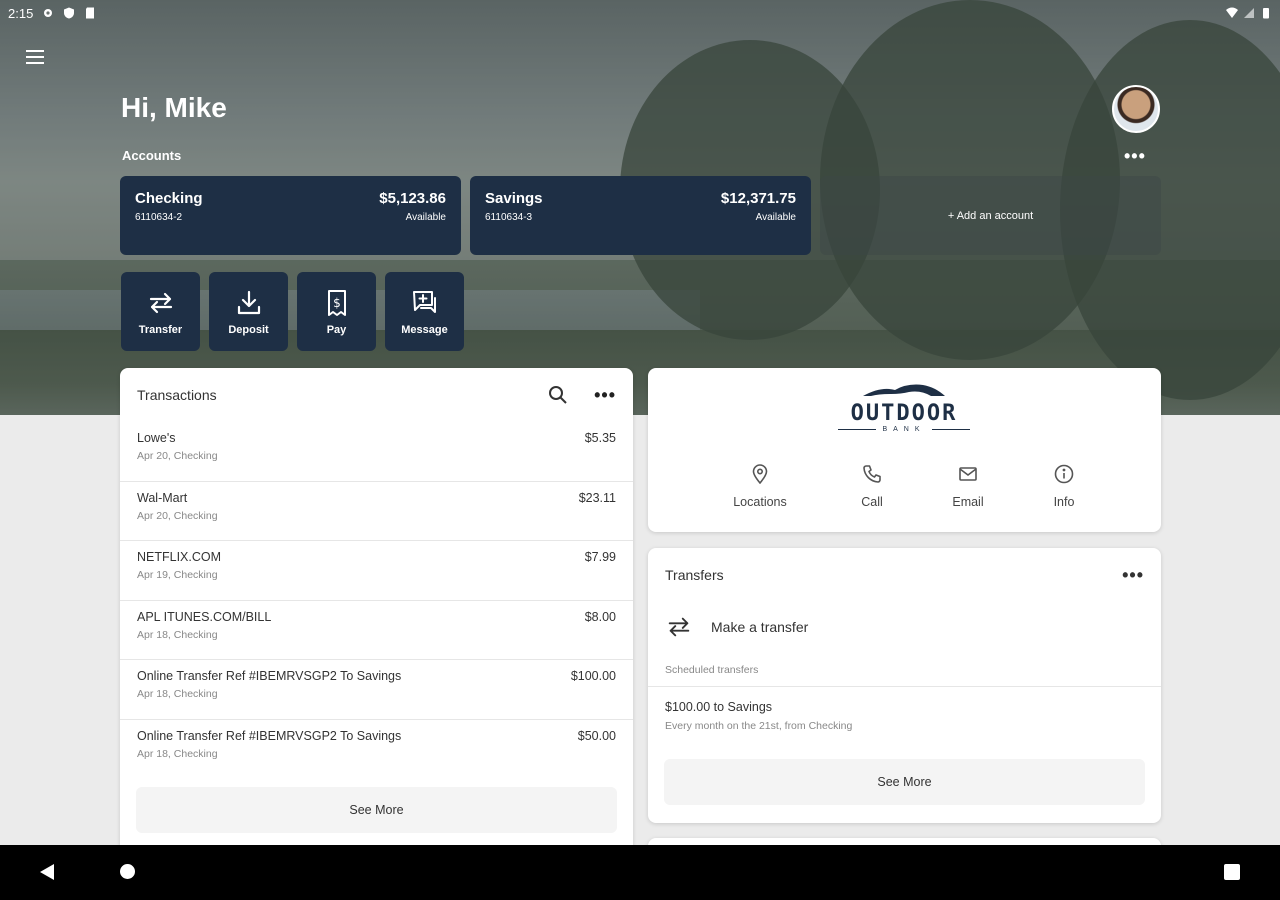 The height and width of the screenshot is (900, 1280). What do you see at coordinates (376, 511) in the screenshot?
I see `transaction-row: Wal-Mart Apr 20, Checking $23.11` at bounding box center [376, 511].